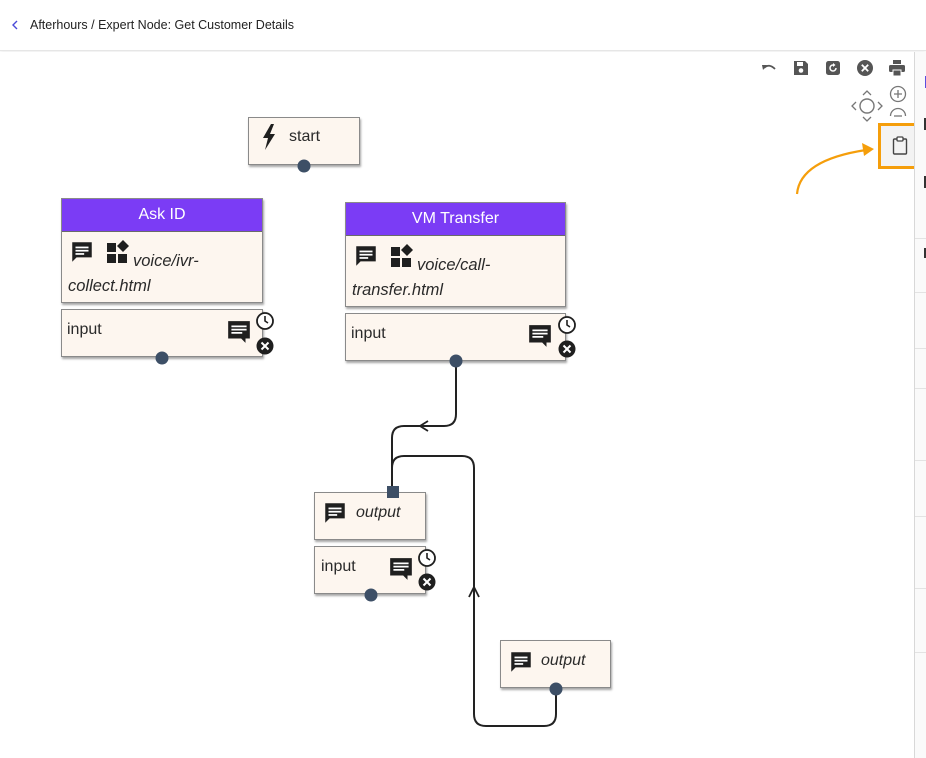  What do you see at coordinates (166, 261) in the screenshot?
I see `ask-id-template-line1: voice/ivr-` at bounding box center [166, 261].